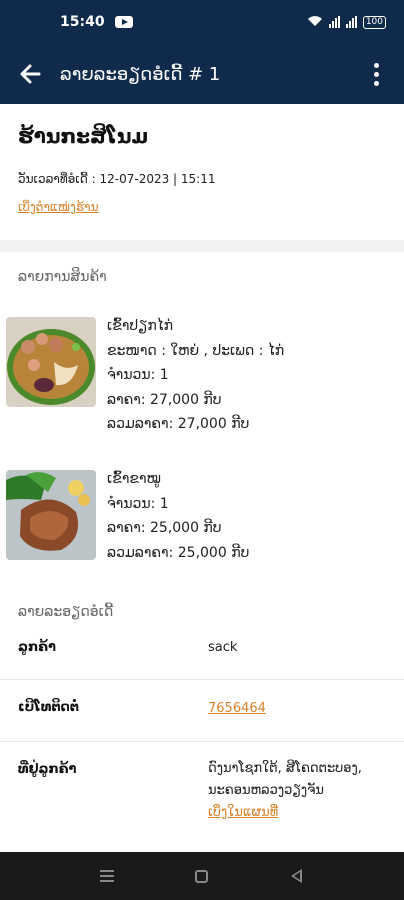  I want to click on home-icon, so click(202, 876).